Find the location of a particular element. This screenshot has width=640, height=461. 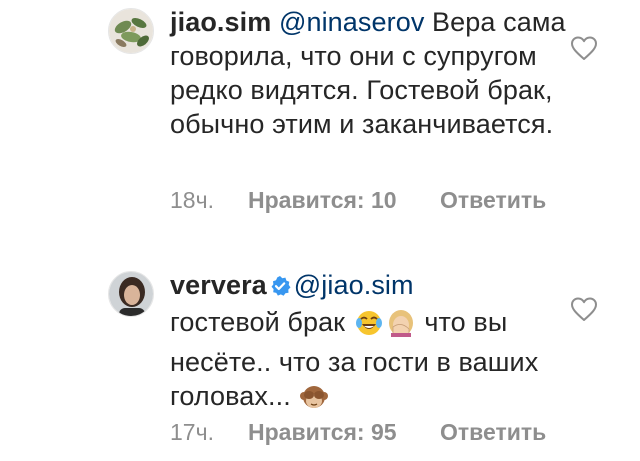

username: ververa is located at coordinates (218, 285).